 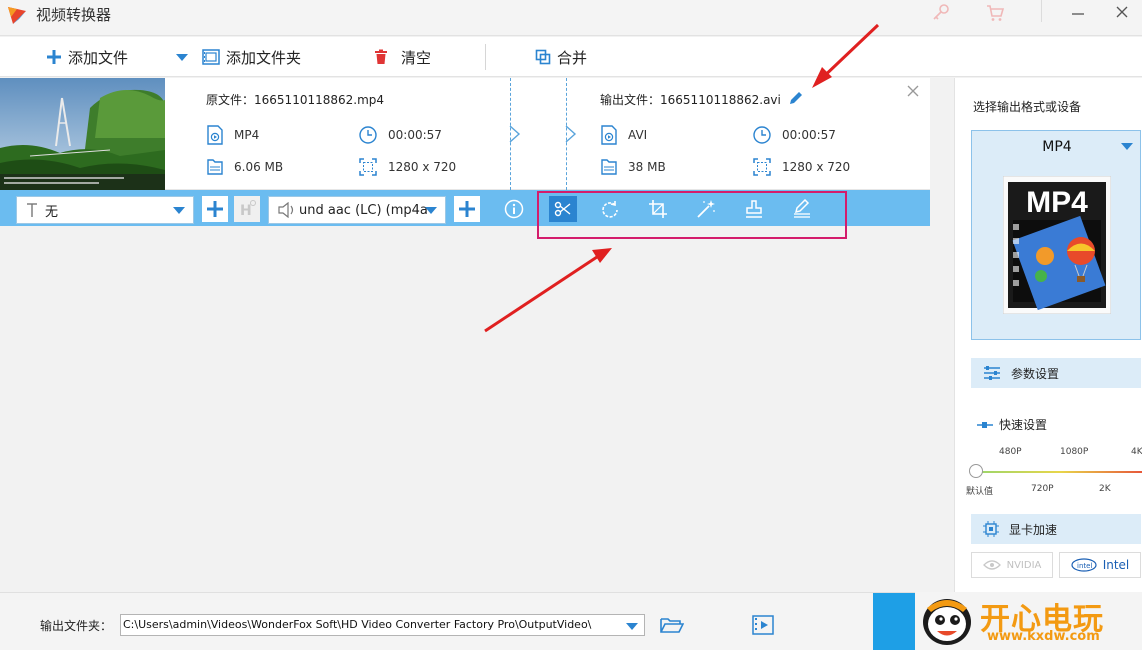 I want to click on tick-480p: 480P, so click(x=1010, y=452).